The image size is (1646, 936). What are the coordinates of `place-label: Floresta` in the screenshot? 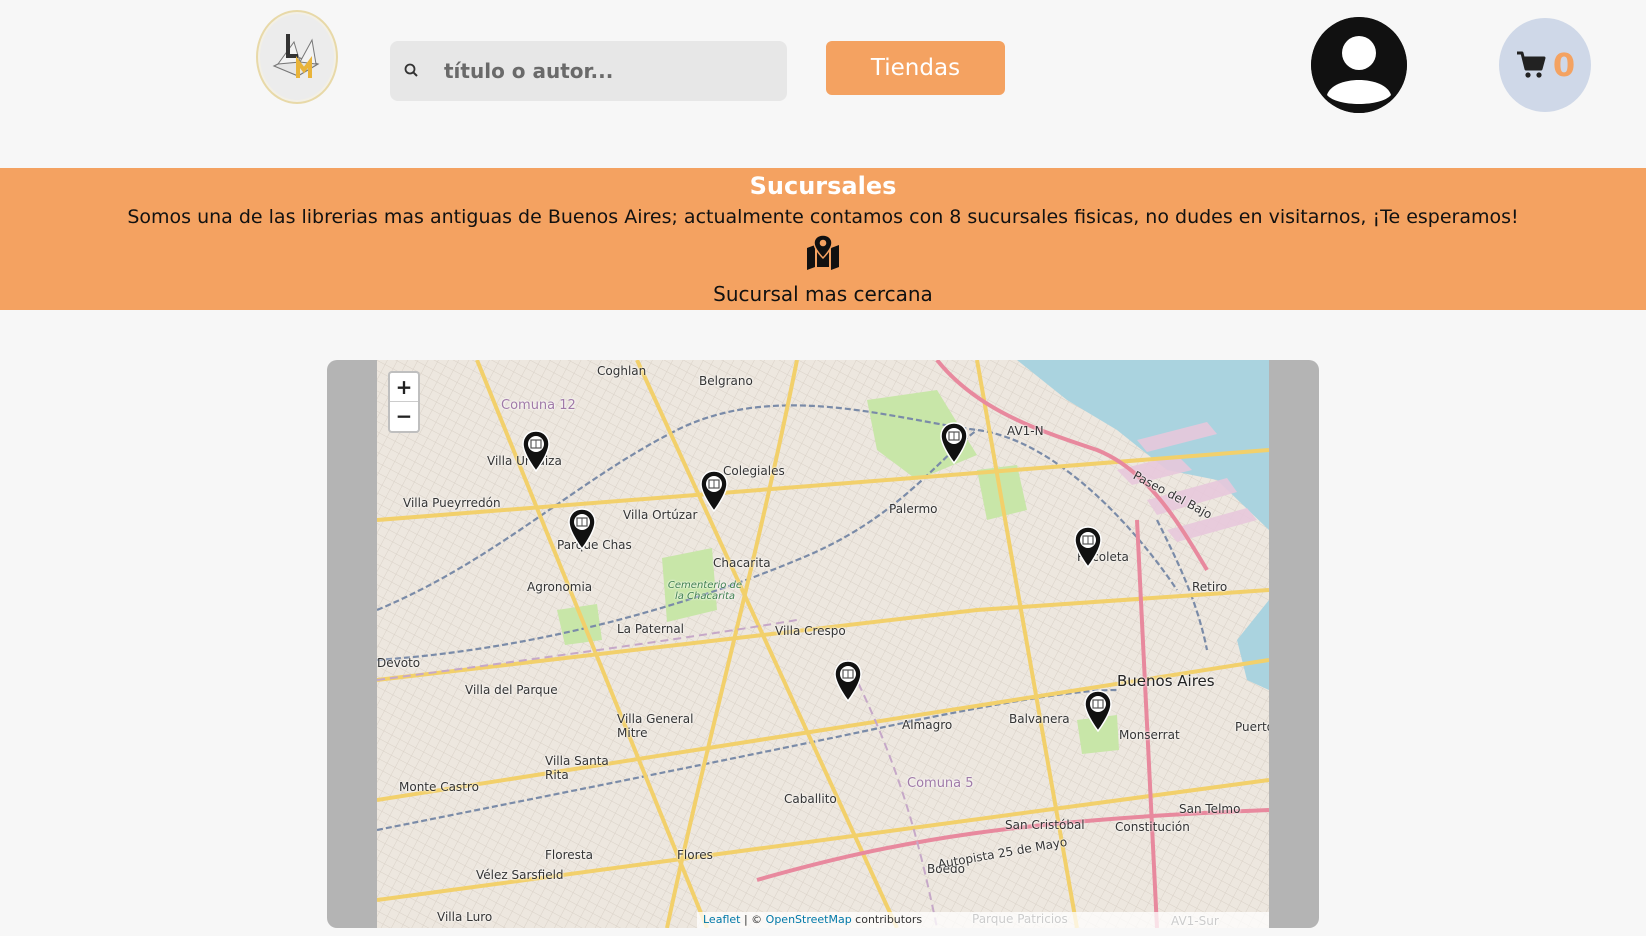 It's located at (569, 855).